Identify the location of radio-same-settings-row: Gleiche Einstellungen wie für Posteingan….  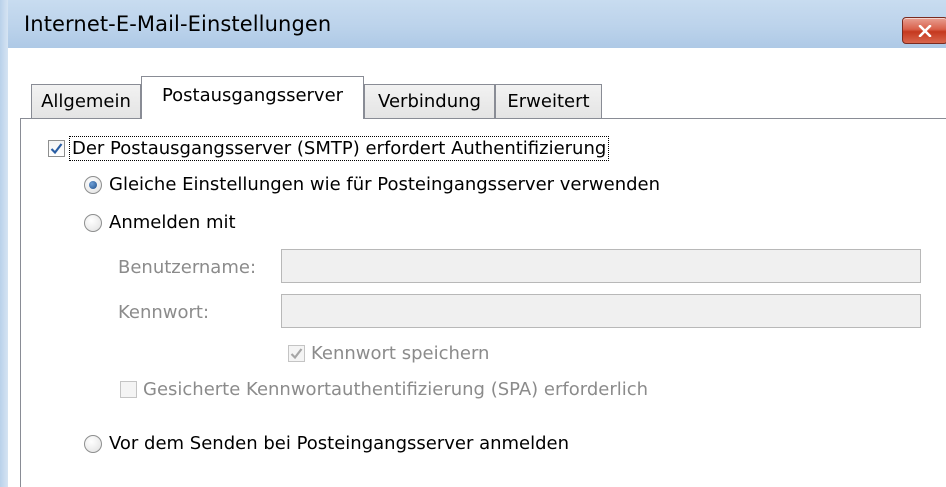
(372, 184).